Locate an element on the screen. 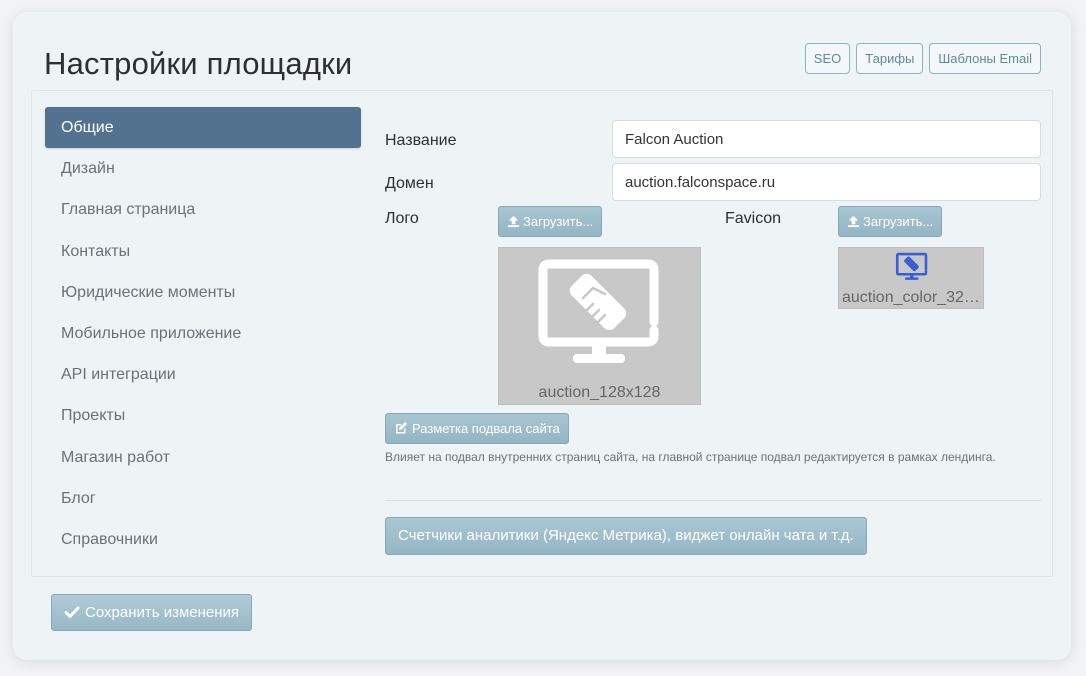 This screenshot has height=676, width=1086. domain-label: Домен is located at coordinates (409, 183).